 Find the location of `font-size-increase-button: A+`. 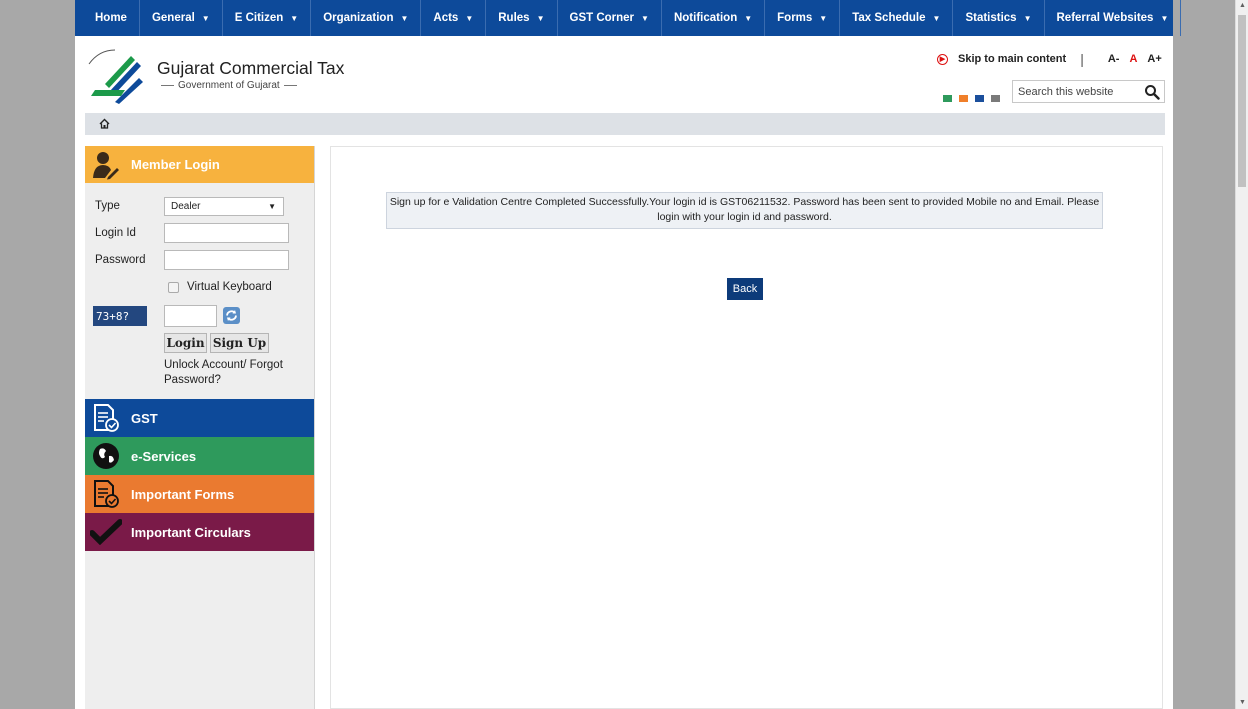

font-size-increase-button: A+ is located at coordinates (1154, 59).